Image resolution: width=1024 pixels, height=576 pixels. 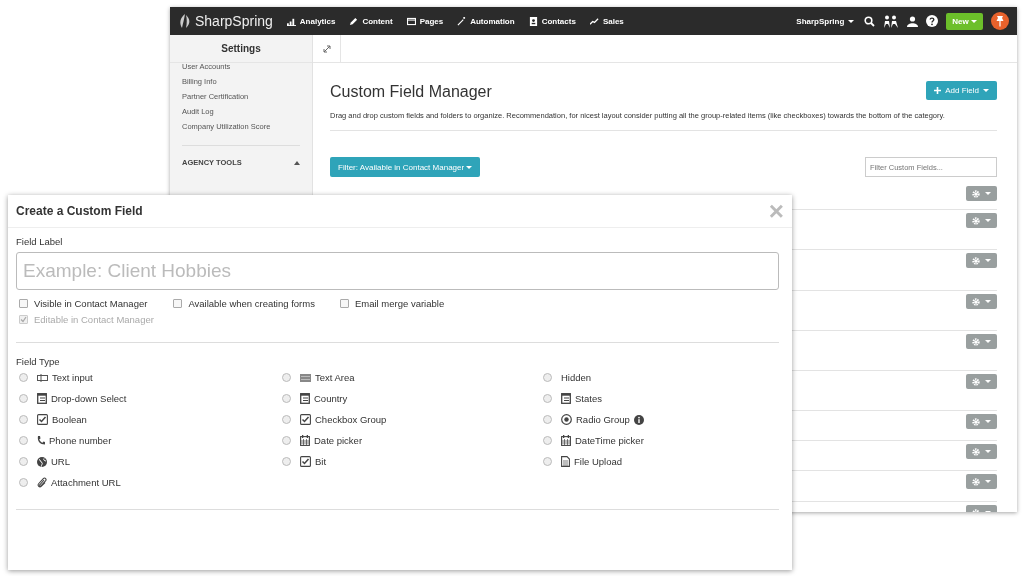 I want to click on option-label: Text Area, so click(x=335, y=377).